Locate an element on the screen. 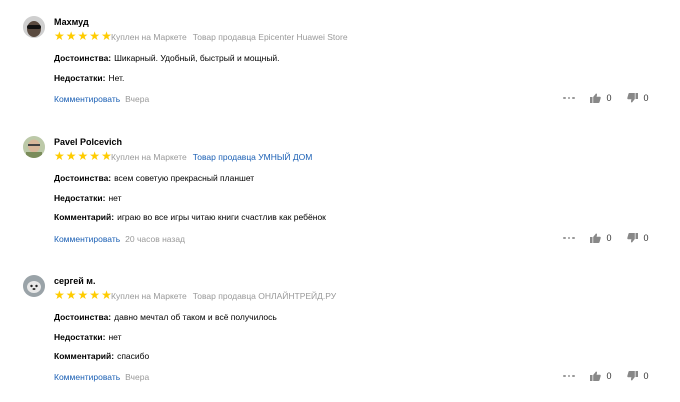  comment-row: Комментарий: спасибо is located at coordinates (101, 356).